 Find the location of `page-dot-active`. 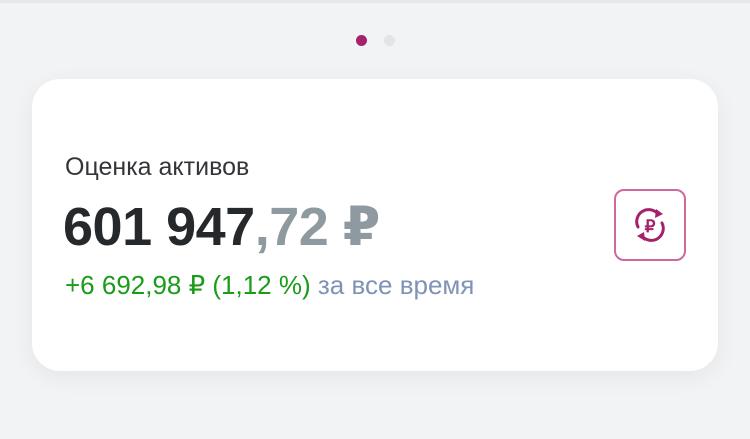

page-dot-active is located at coordinates (361, 40).